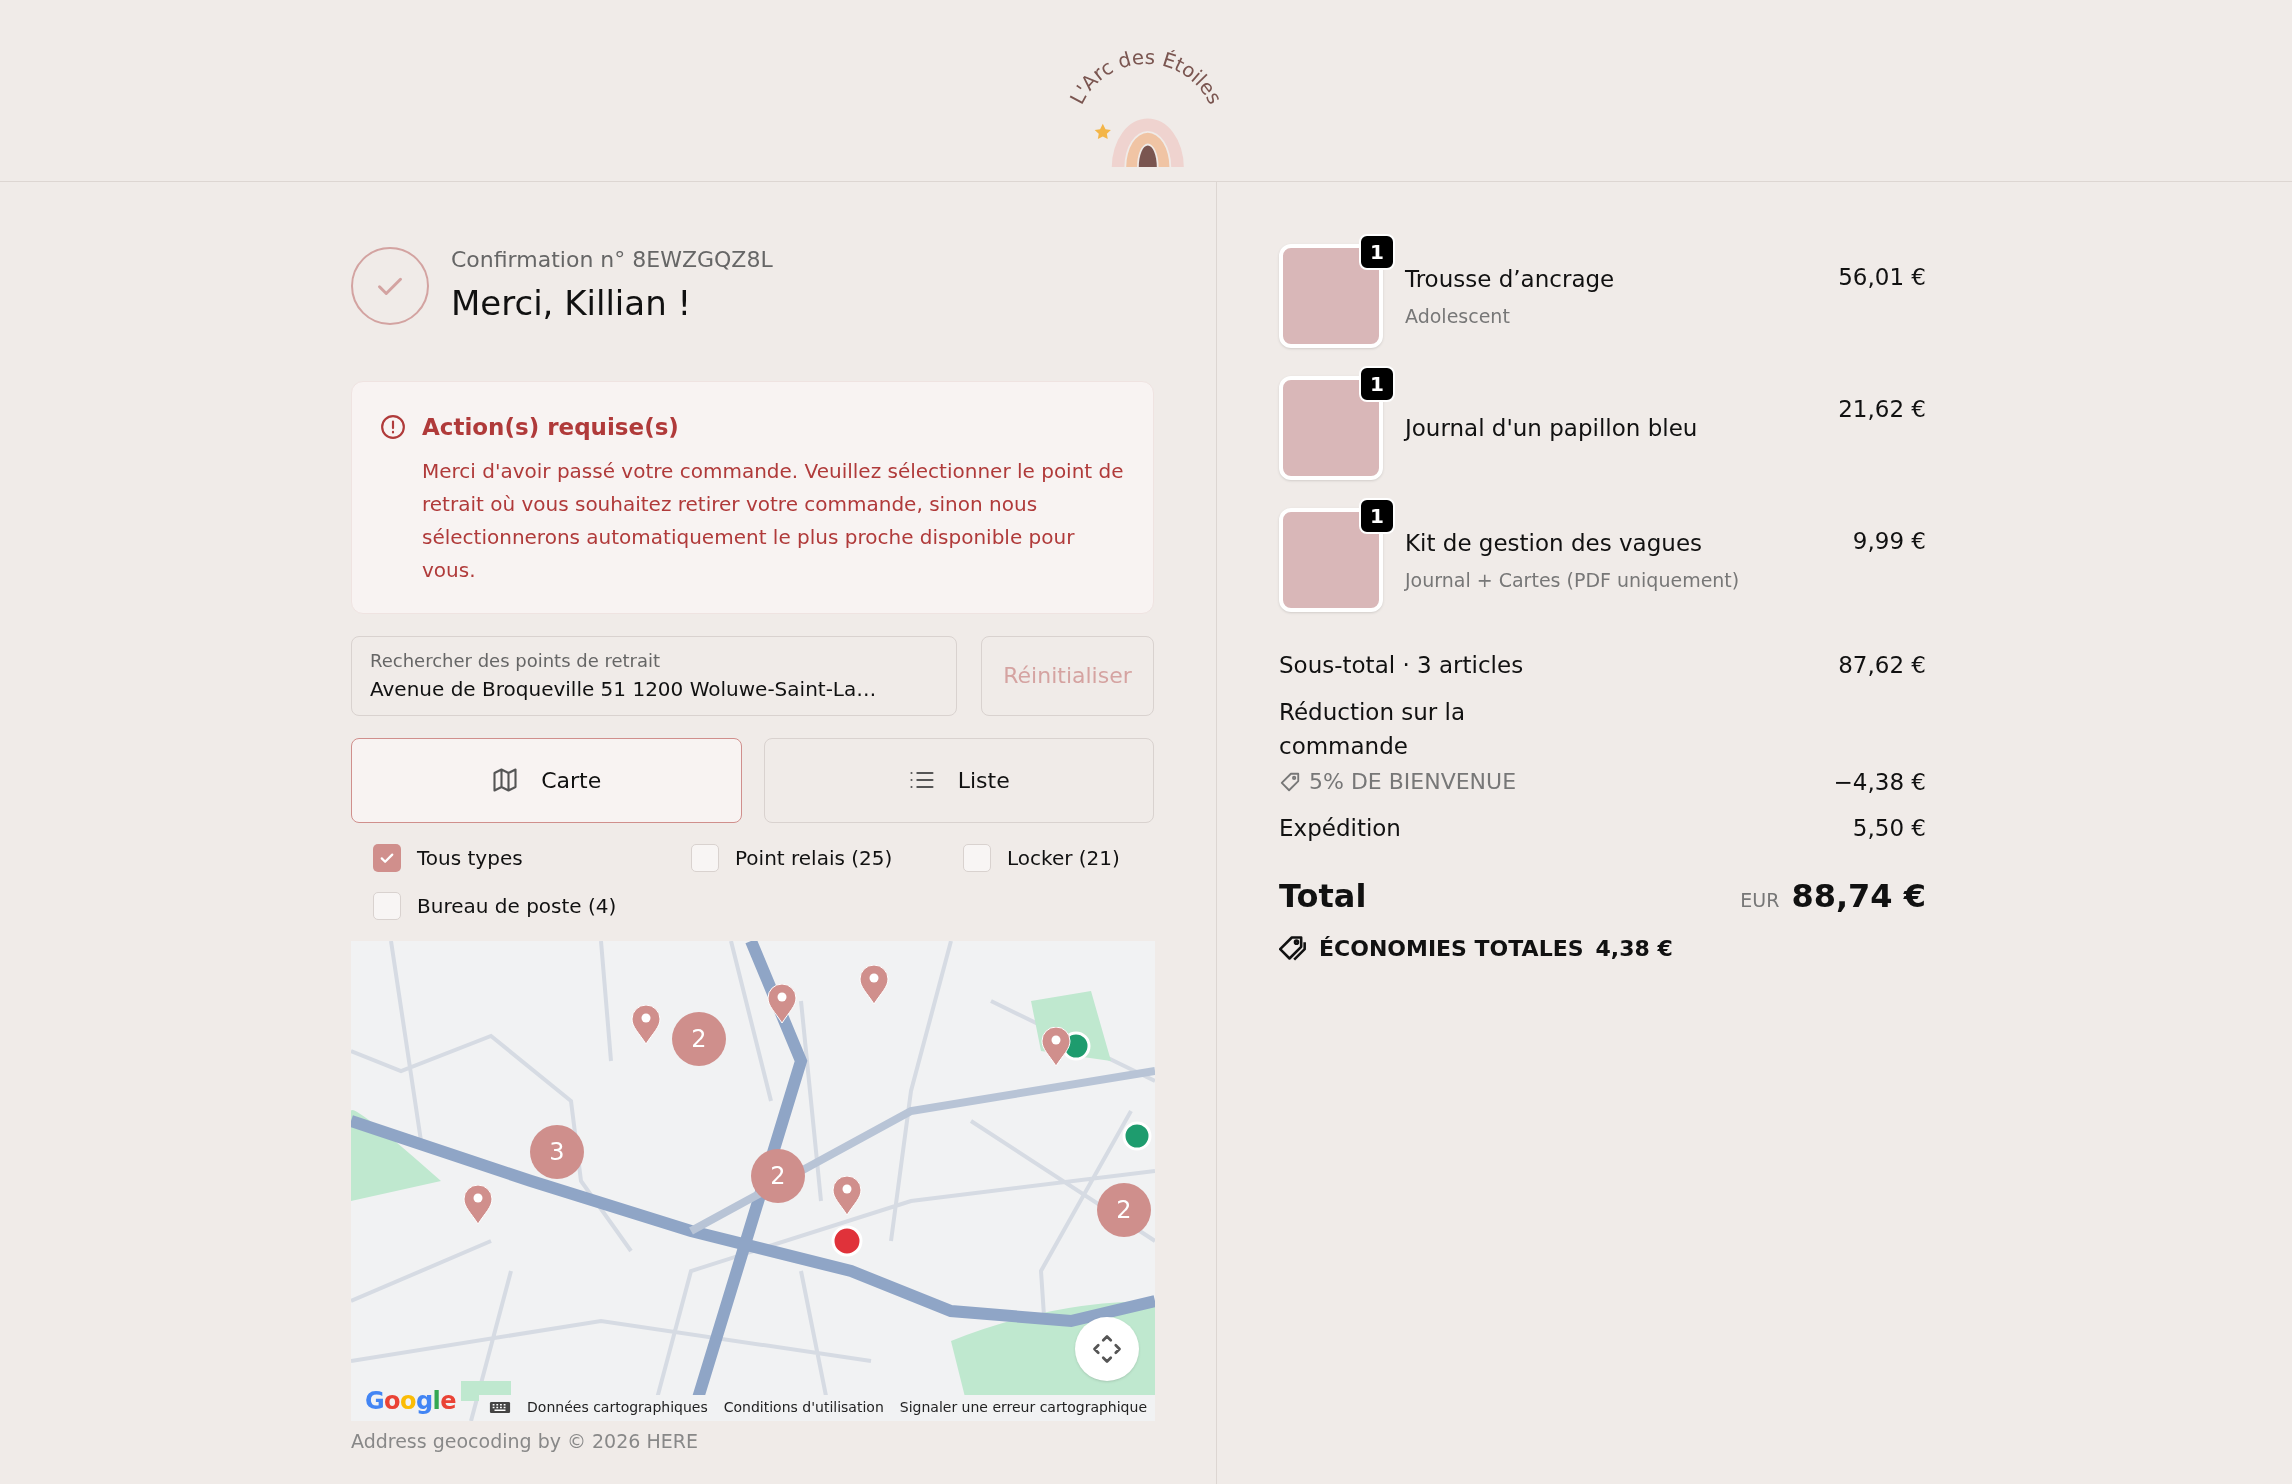 Image resolution: width=2292 pixels, height=1484 pixels. Describe the element at coordinates (773, 520) in the screenshot. I see `alert-message: Merci d'avoir passé votre commande. Veuillez sélectionner le point de retrait où vous souhaitez retirer votre commande, sinon nous sélectionnerons automatiquement le plus proche disponible pour vous.` at that location.